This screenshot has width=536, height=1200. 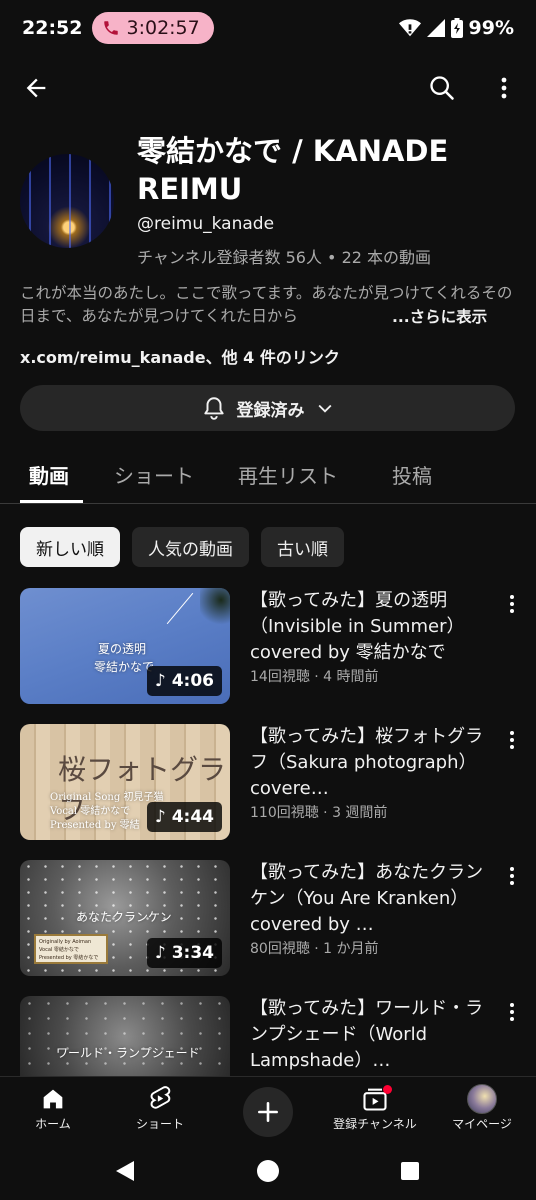 What do you see at coordinates (69, 958) in the screenshot?
I see `thumbnail-text: Presented by 零結かなで` at bounding box center [69, 958].